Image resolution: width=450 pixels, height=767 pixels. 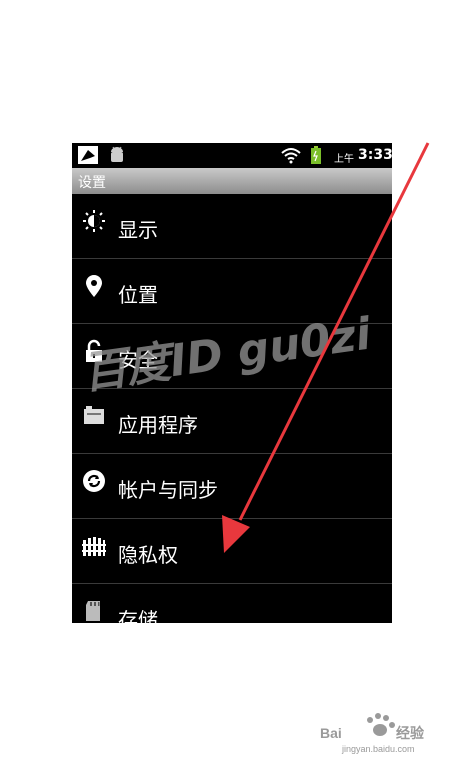 What do you see at coordinates (331, 733) in the screenshot?
I see `svg-text: Bai` at bounding box center [331, 733].